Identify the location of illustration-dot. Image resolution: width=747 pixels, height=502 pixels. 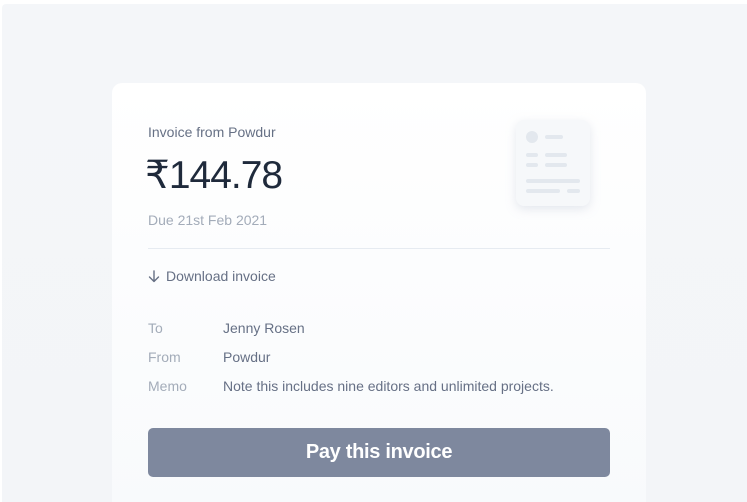
(532, 137).